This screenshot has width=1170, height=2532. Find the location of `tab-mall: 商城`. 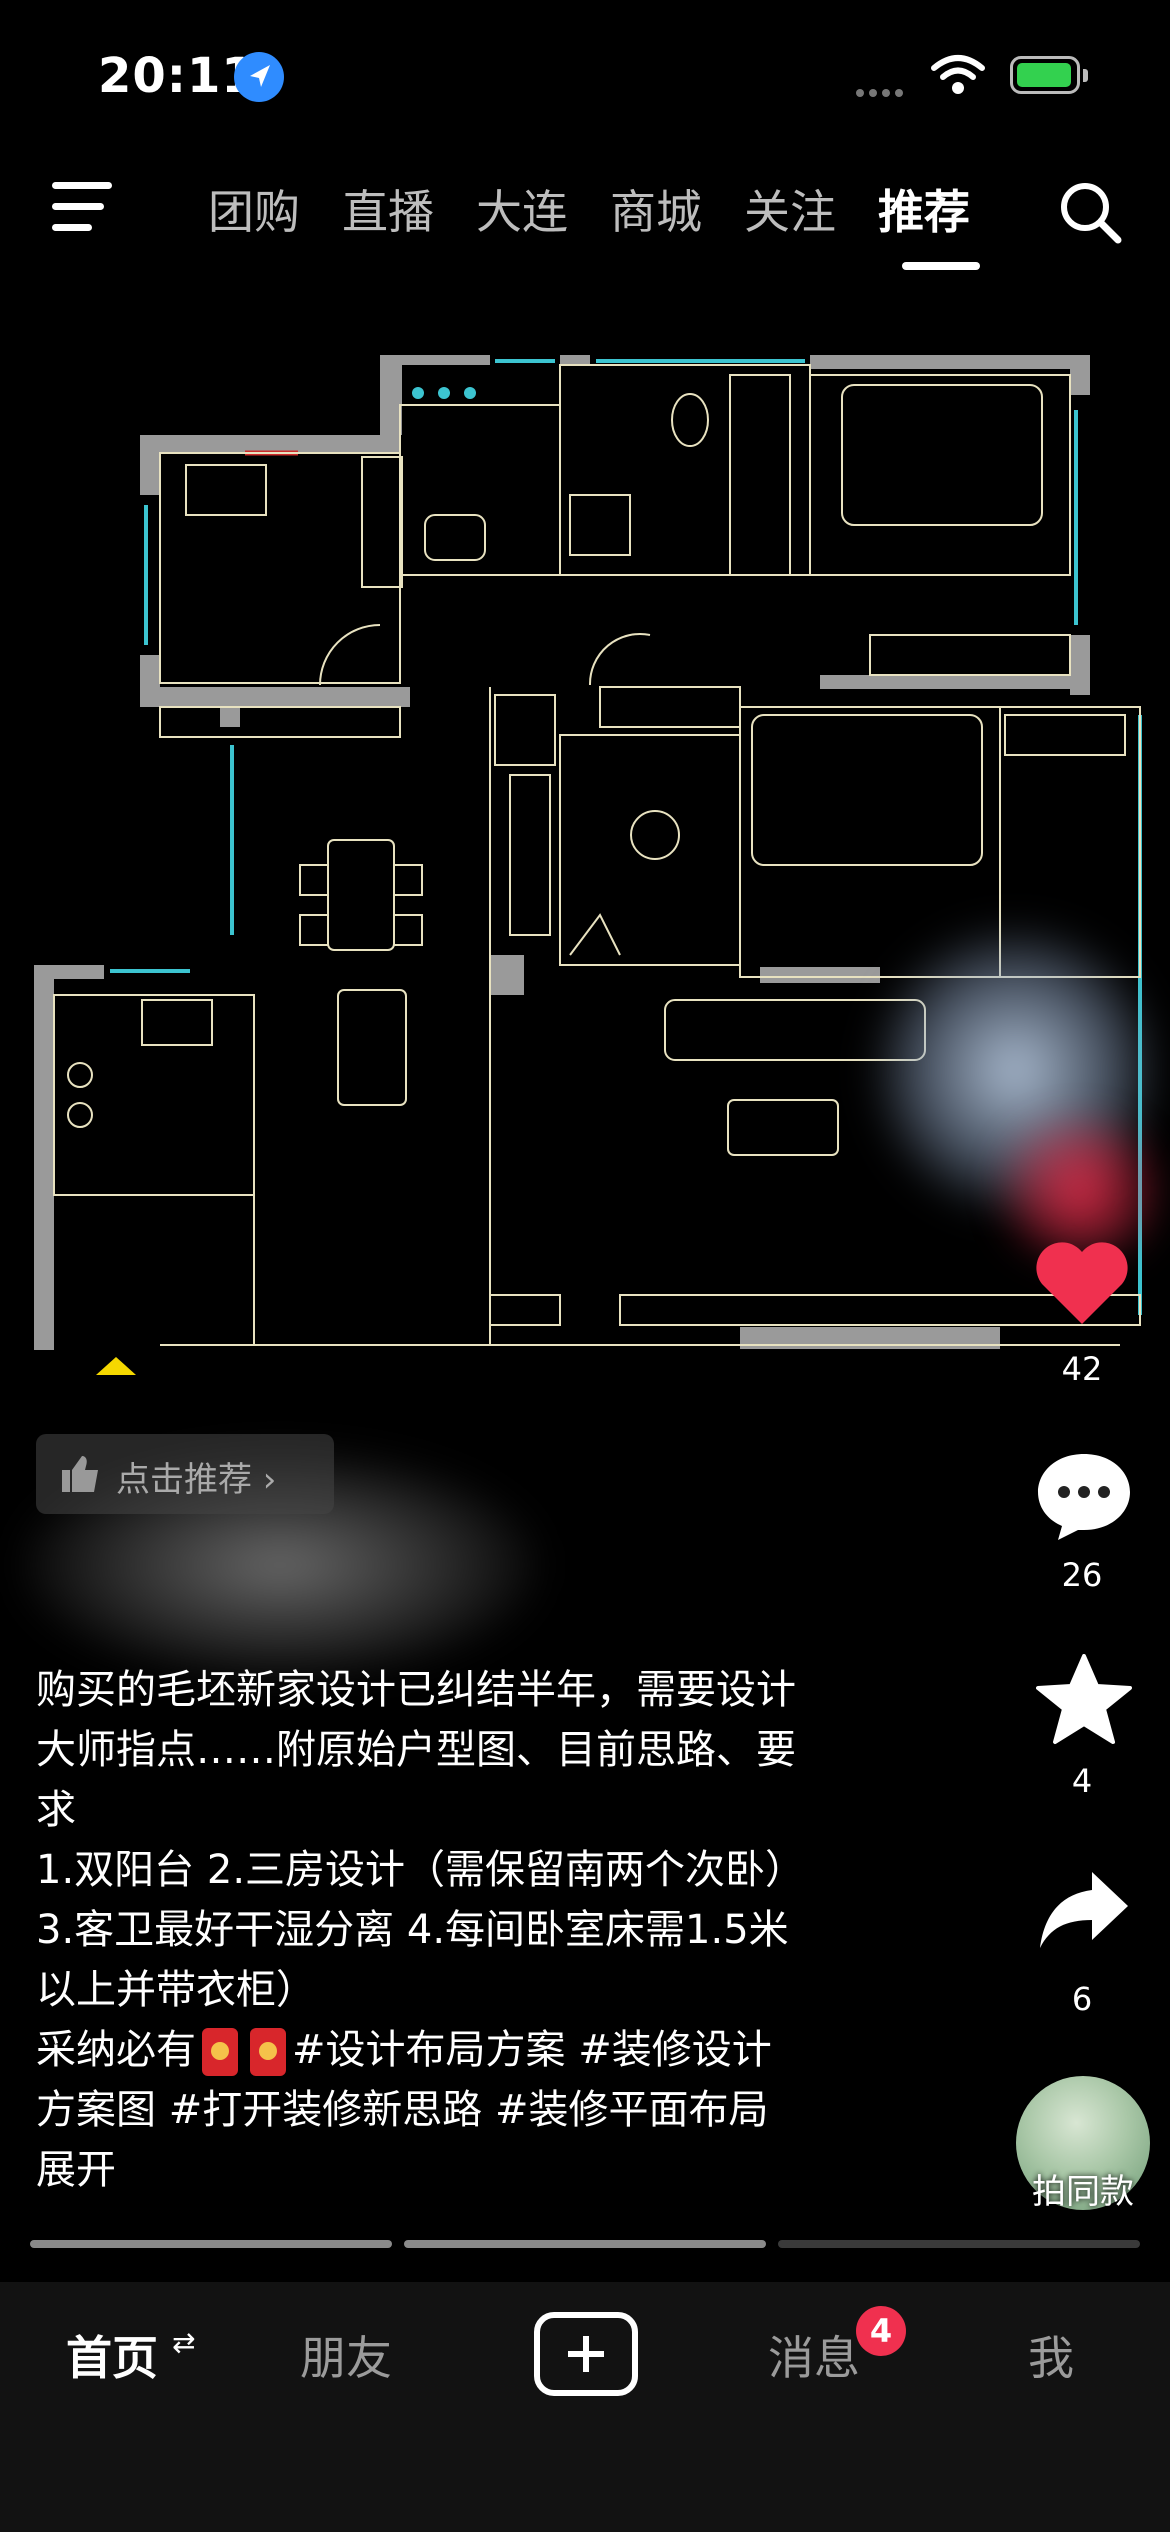

tab-mall: 商城 is located at coordinates (656, 209).